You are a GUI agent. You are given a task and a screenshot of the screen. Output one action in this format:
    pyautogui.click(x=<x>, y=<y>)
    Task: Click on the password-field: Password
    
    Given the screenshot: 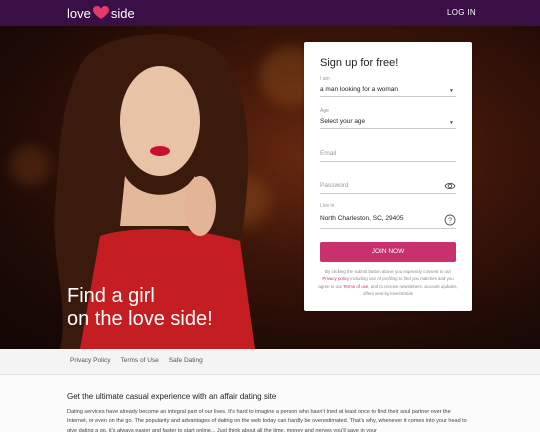 What is the action you would take?
    pyautogui.click(x=388, y=186)
    